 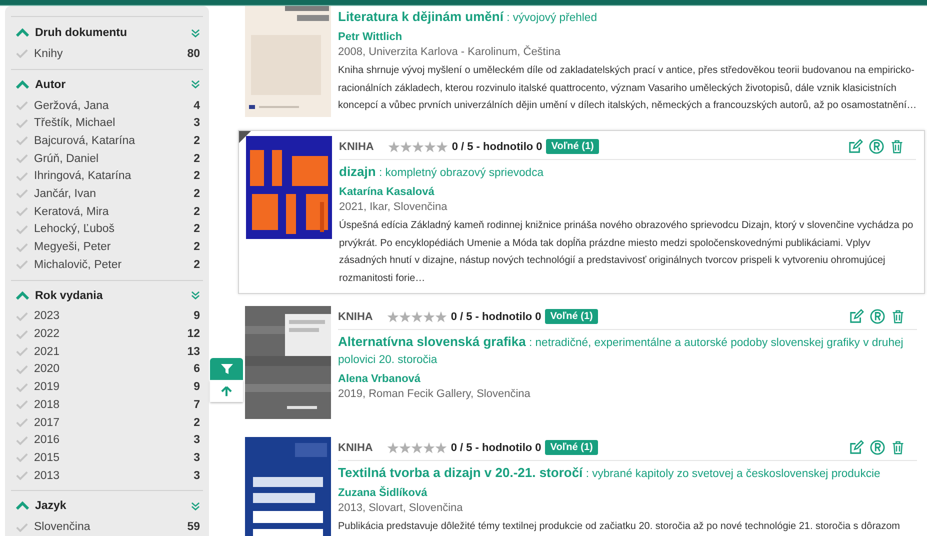 What do you see at coordinates (114, 404) in the screenshot?
I see `facet-label: 2018` at bounding box center [114, 404].